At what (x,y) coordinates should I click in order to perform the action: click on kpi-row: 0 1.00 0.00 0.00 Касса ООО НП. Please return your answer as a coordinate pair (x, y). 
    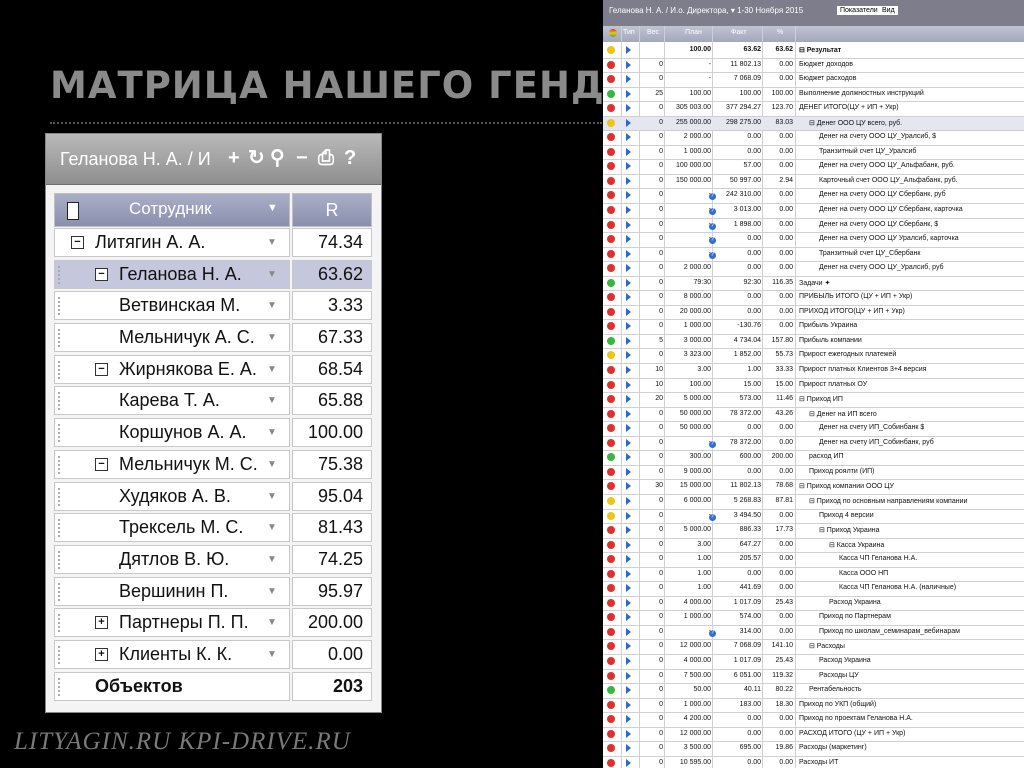
    Looking at the image, I should click on (813, 575).